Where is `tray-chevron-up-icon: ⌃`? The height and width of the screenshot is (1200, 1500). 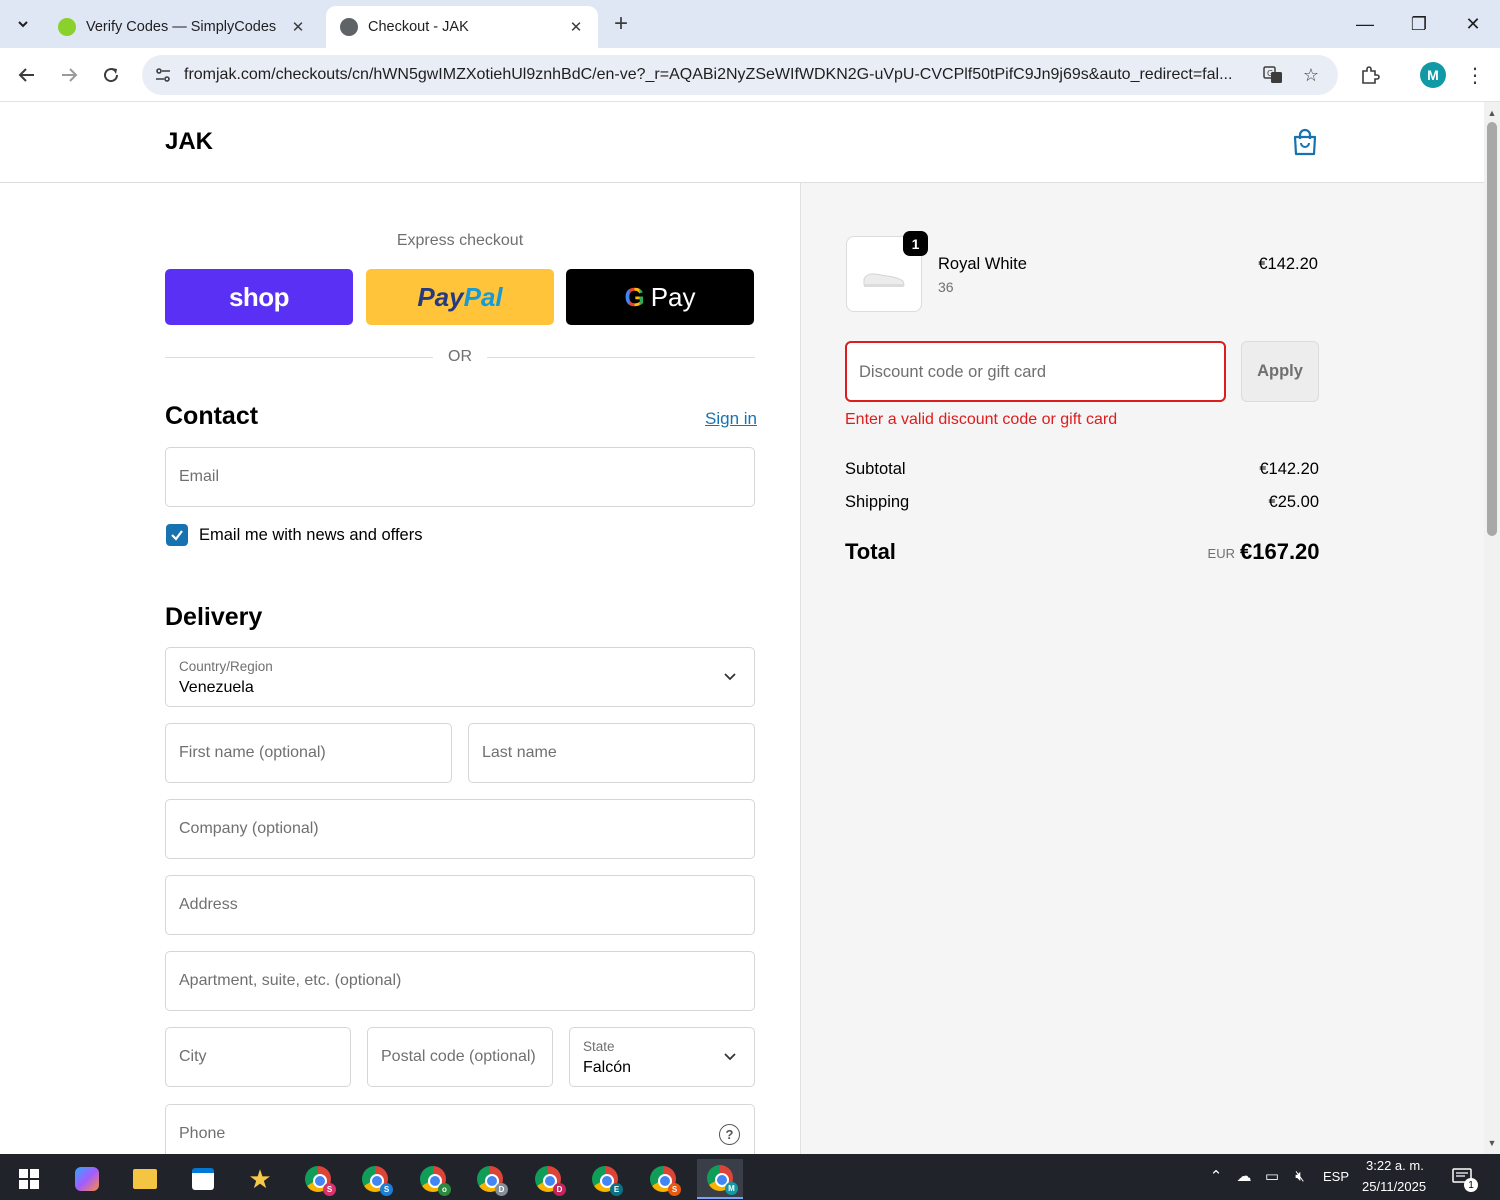 tray-chevron-up-icon: ⌃ is located at coordinates (1216, 1176).